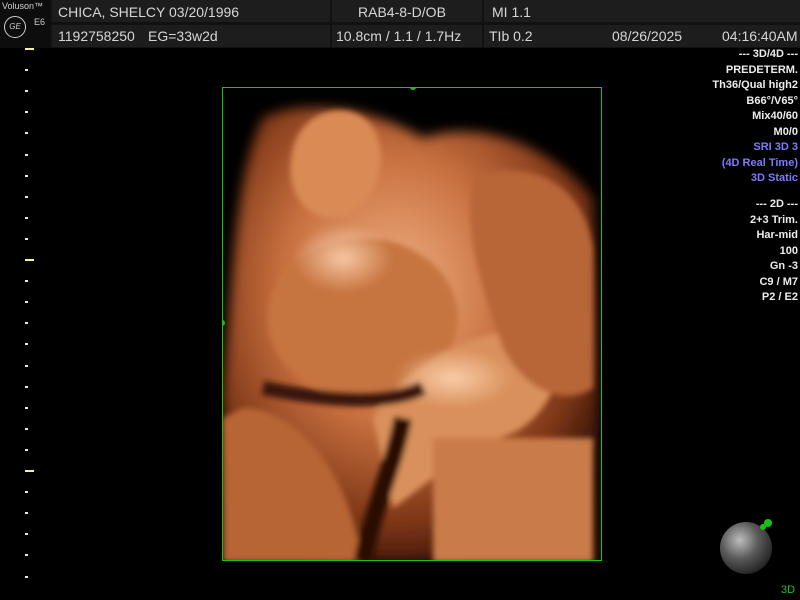 This screenshot has height=600, width=800. I want to click on setting-2d-line: P2 / E2, so click(779, 297).